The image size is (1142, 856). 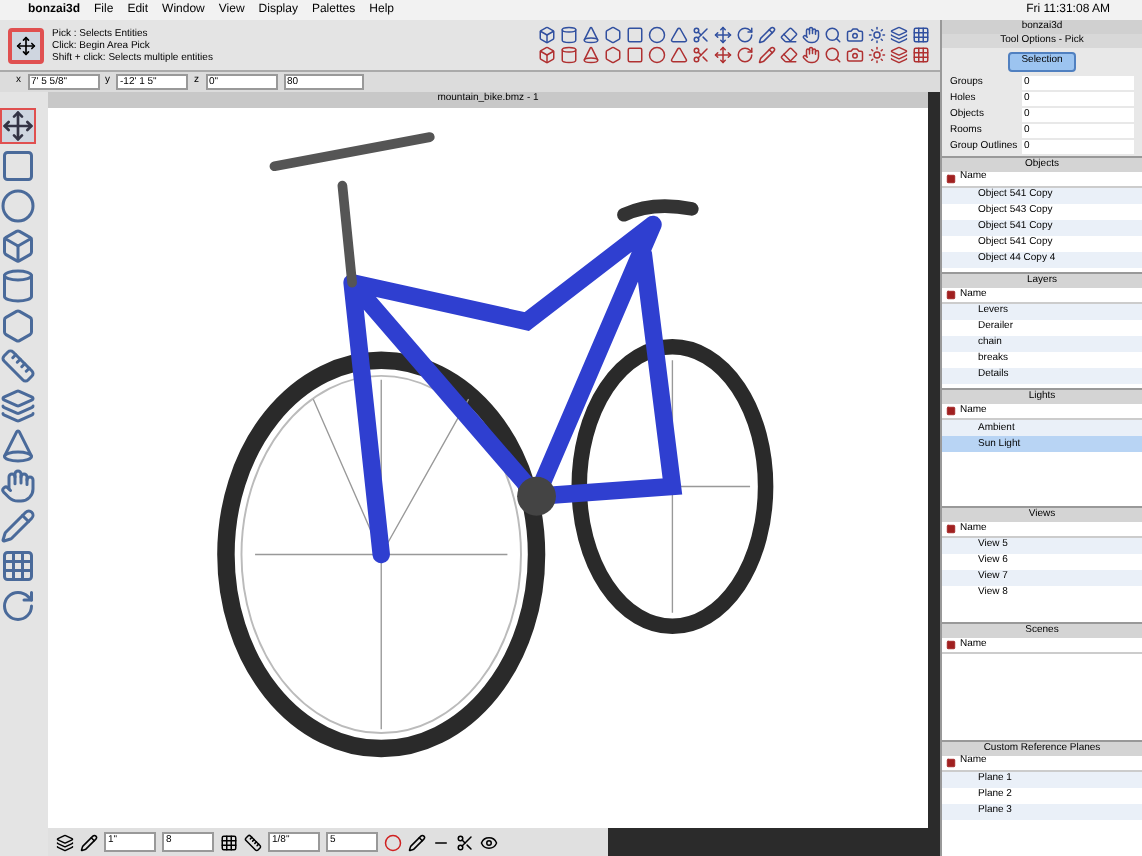 What do you see at coordinates (18, 166) in the screenshot?
I see `rectangle-tool-icon` at bounding box center [18, 166].